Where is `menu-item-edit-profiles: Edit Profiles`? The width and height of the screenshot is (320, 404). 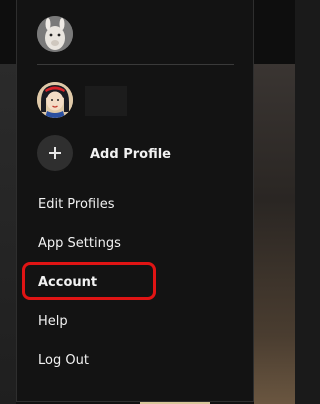
menu-item-edit-profiles: Edit Profiles is located at coordinates (76, 204).